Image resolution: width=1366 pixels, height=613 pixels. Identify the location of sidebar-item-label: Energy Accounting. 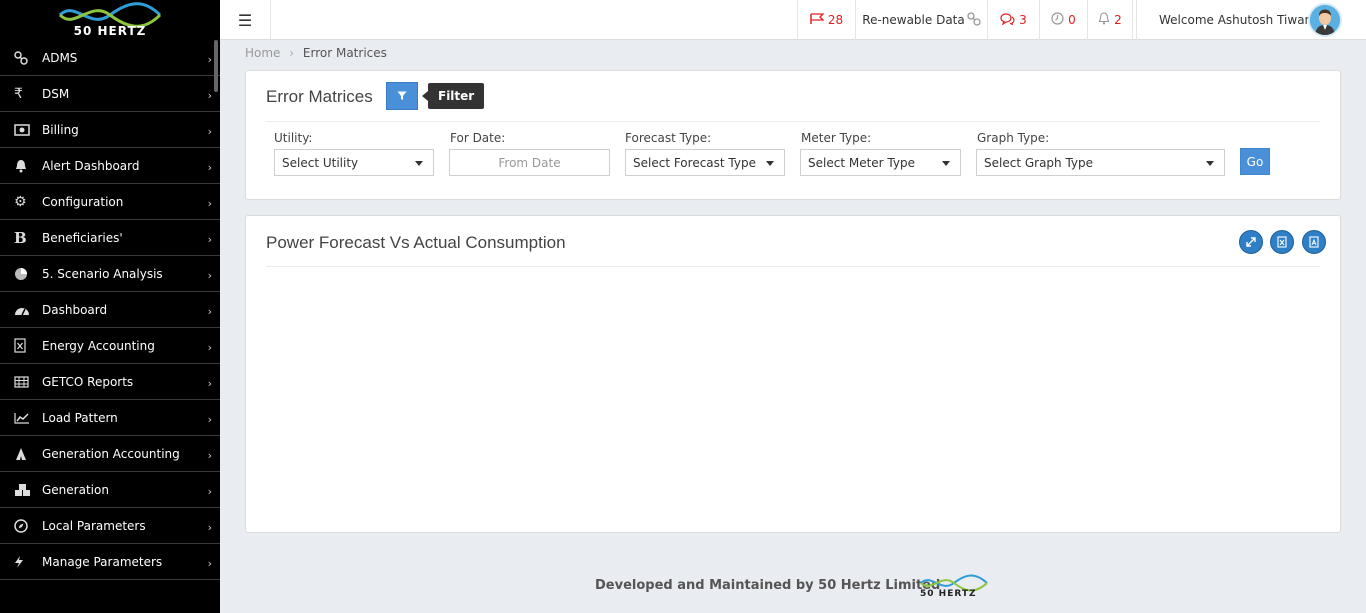
(98, 345).